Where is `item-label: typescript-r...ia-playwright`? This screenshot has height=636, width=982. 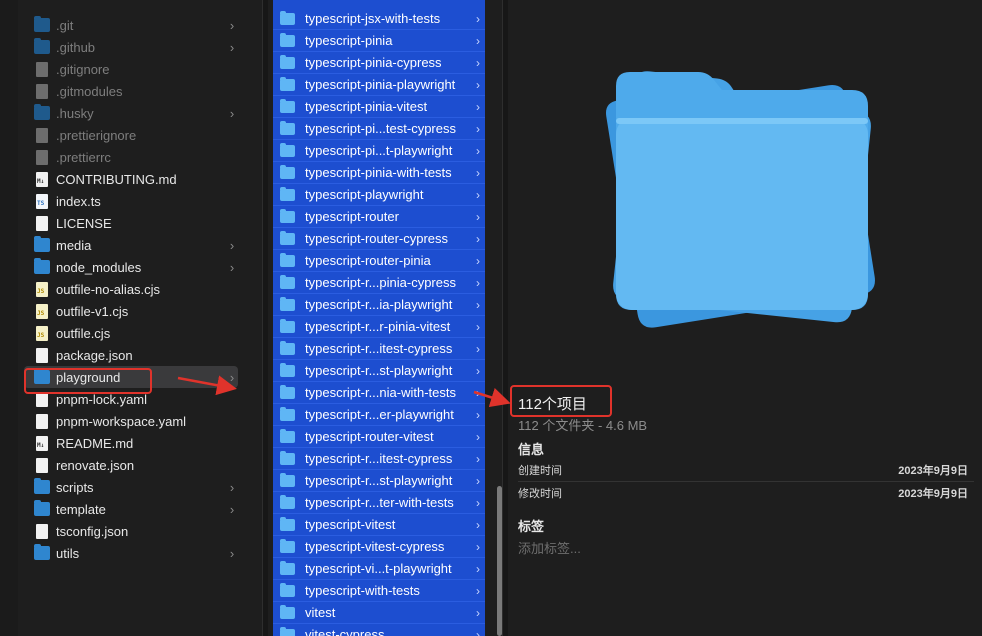
item-label: typescript-r...ia-playwright is located at coordinates (379, 304).